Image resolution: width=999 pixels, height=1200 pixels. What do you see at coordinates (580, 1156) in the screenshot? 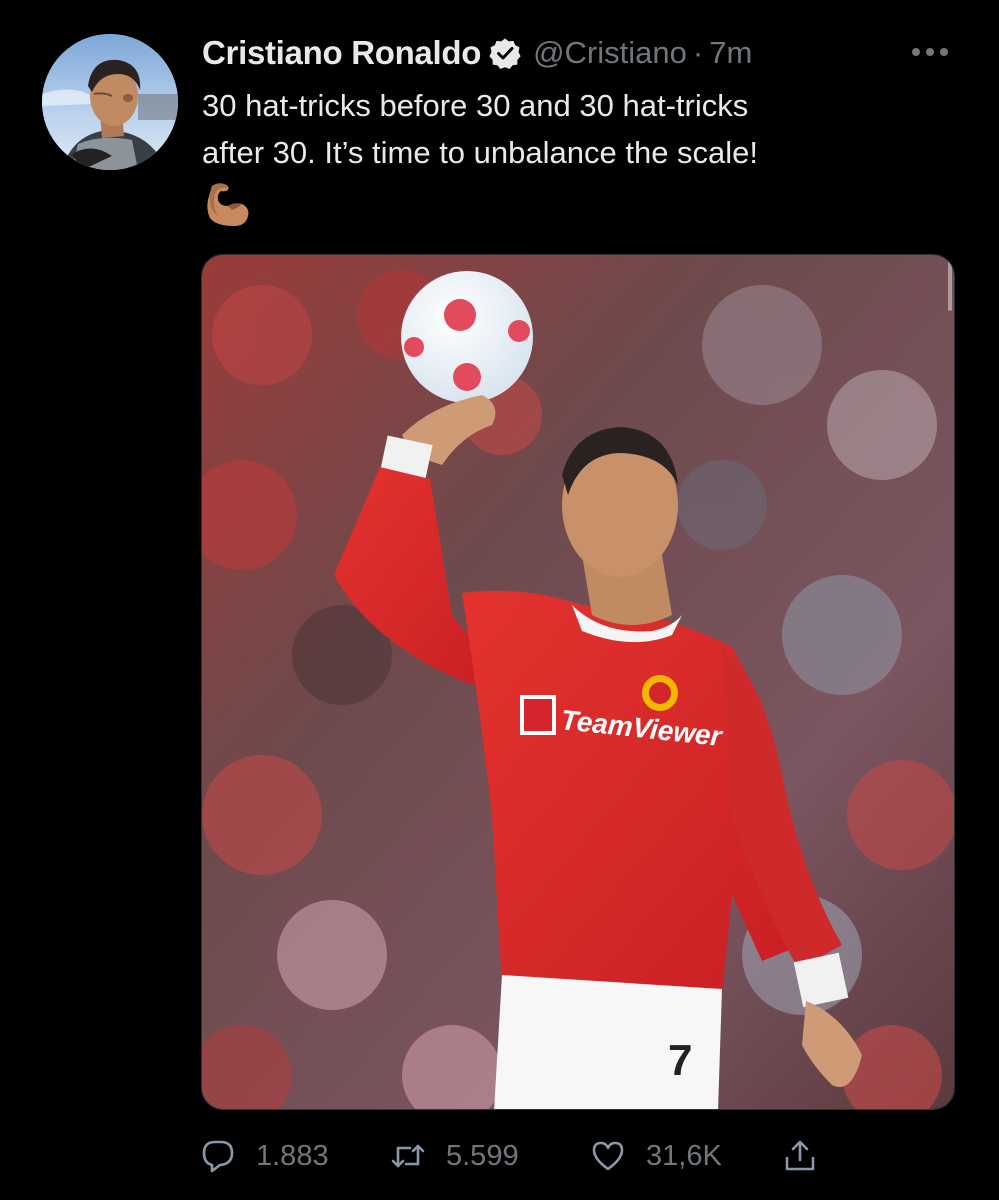
I see `tweet-actions: 1.883 5.599 31,6K` at bounding box center [580, 1156].